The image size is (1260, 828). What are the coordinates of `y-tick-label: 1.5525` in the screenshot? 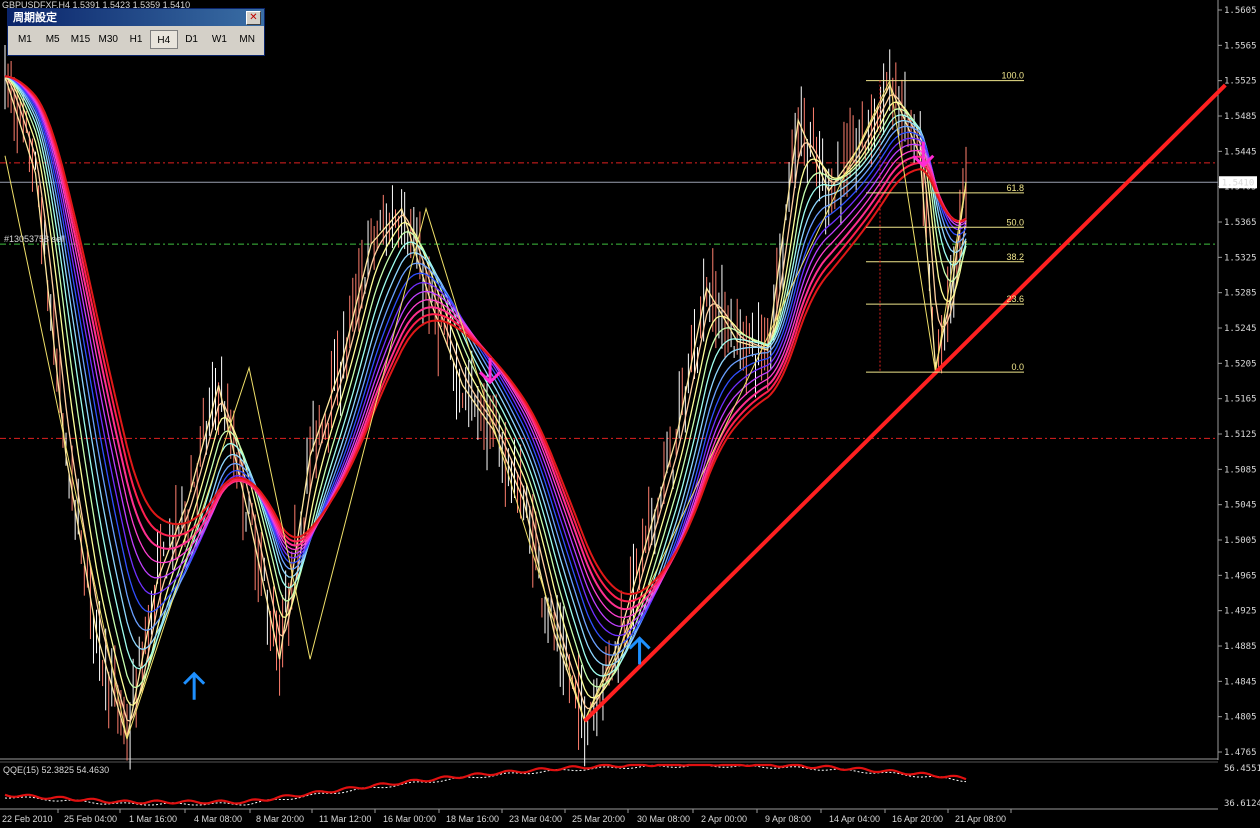 It's located at (1240, 82).